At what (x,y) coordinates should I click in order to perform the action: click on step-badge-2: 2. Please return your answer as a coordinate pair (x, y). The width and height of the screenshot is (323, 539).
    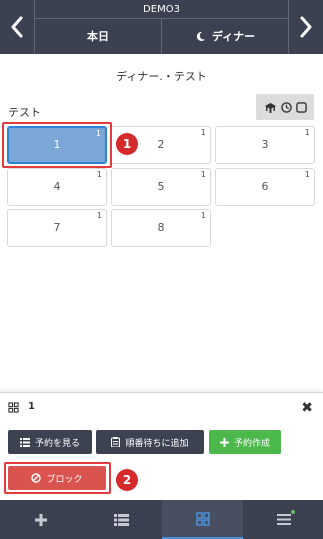
    Looking at the image, I should click on (127, 480).